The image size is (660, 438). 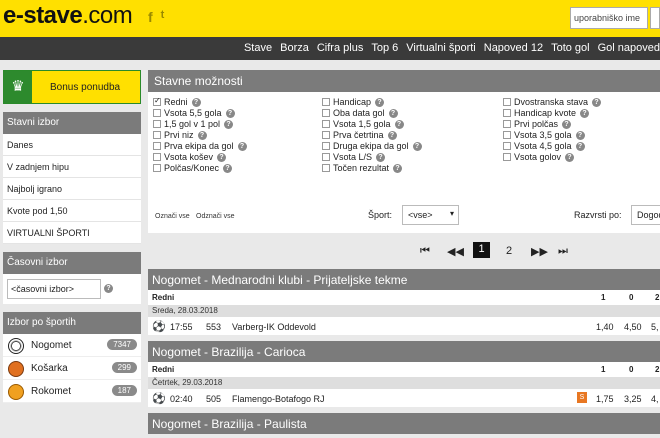 What do you see at coordinates (372, 146) in the screenshot?
I see `option-druga-ekipa: Druga ekipa da gol?` at bounding box center [372, 146].